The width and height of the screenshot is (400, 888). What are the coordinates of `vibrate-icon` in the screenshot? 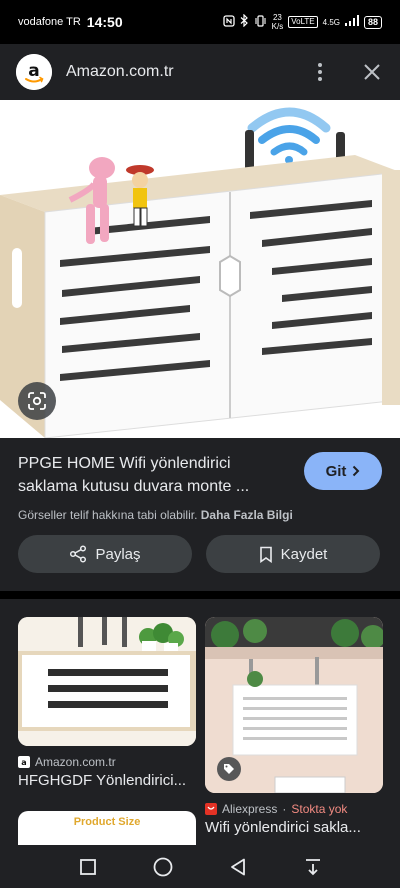 It's located at (260, 22).